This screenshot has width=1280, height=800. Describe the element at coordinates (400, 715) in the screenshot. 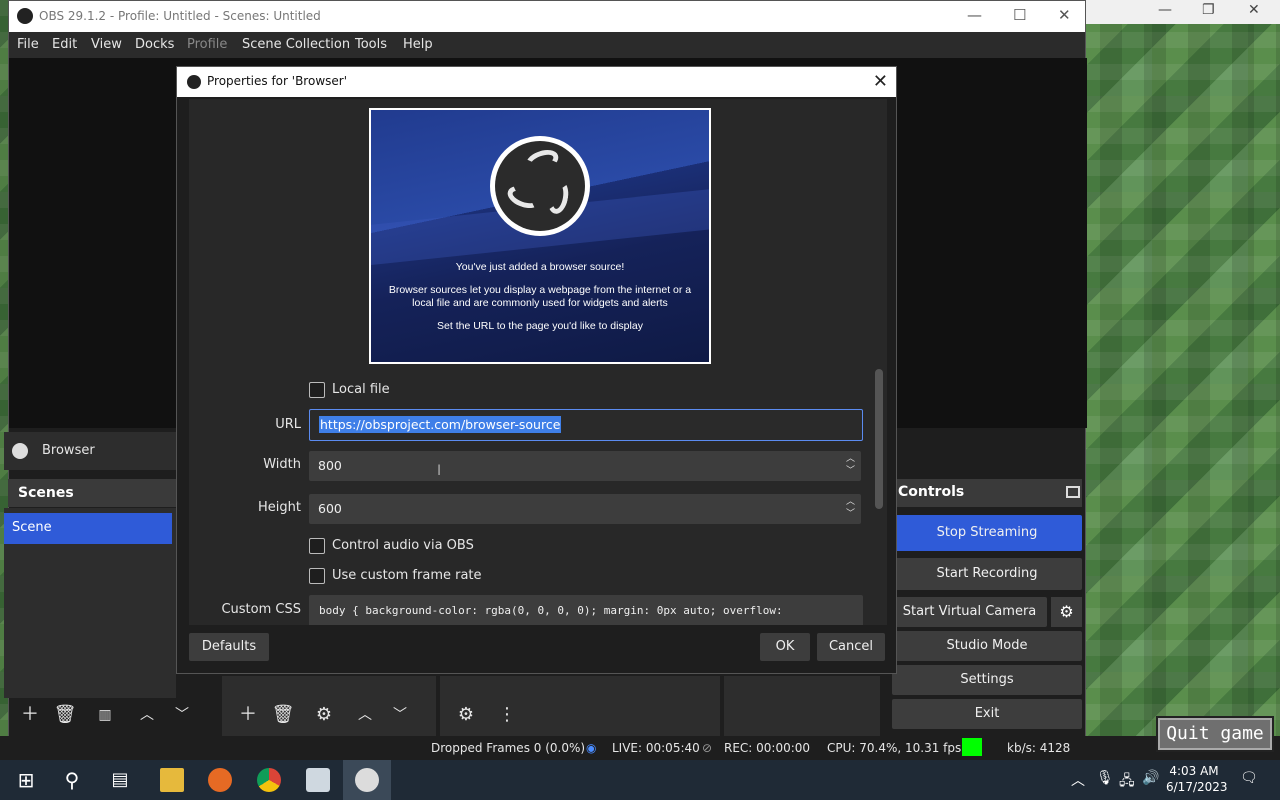

I see `move-source-down-icon: ﹀` at that location.